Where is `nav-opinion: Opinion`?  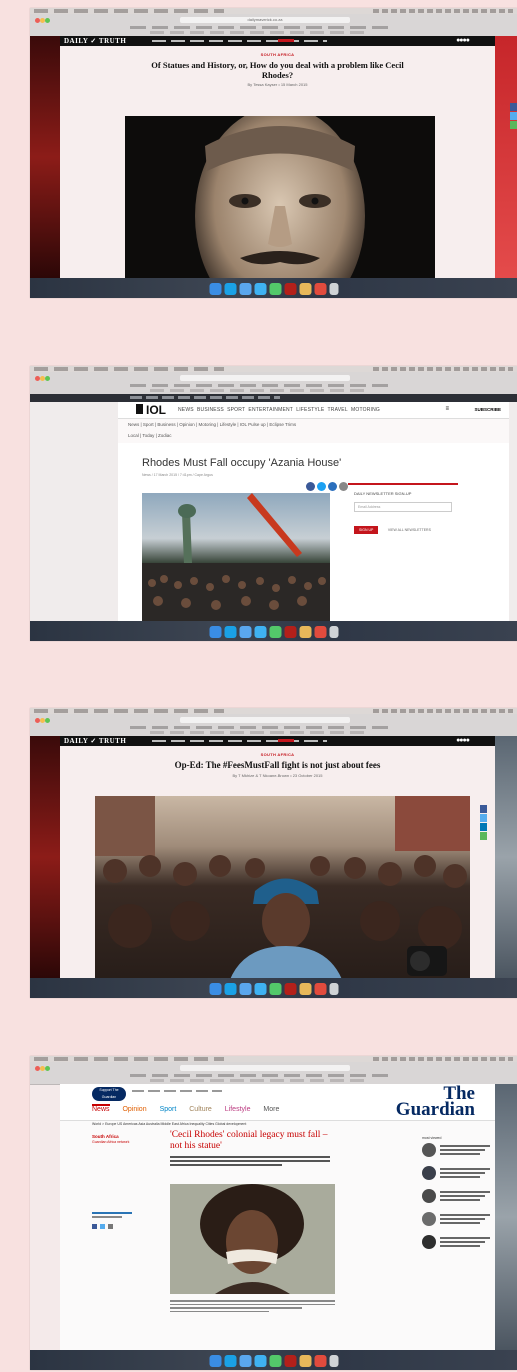 nav-opinion: Opinion is located at coordinates (134, 1109).